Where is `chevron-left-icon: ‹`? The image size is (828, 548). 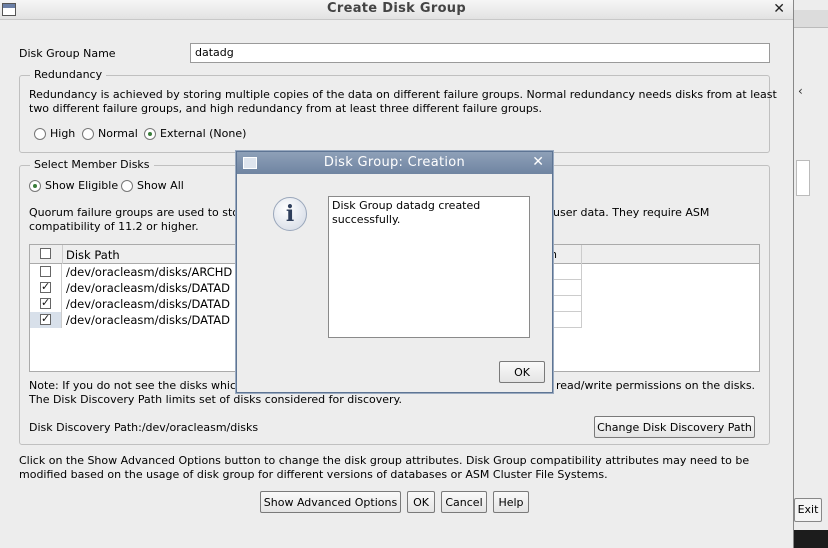 chevron-left-icon: ‹ is located at coordinates (800, 91).